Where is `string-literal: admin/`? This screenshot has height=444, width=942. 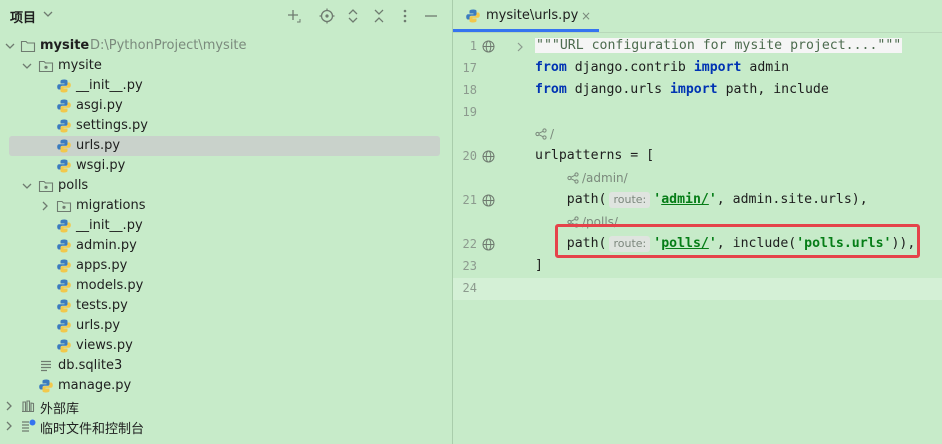
string-literal: admin/ is located at coordinates (685, 199).